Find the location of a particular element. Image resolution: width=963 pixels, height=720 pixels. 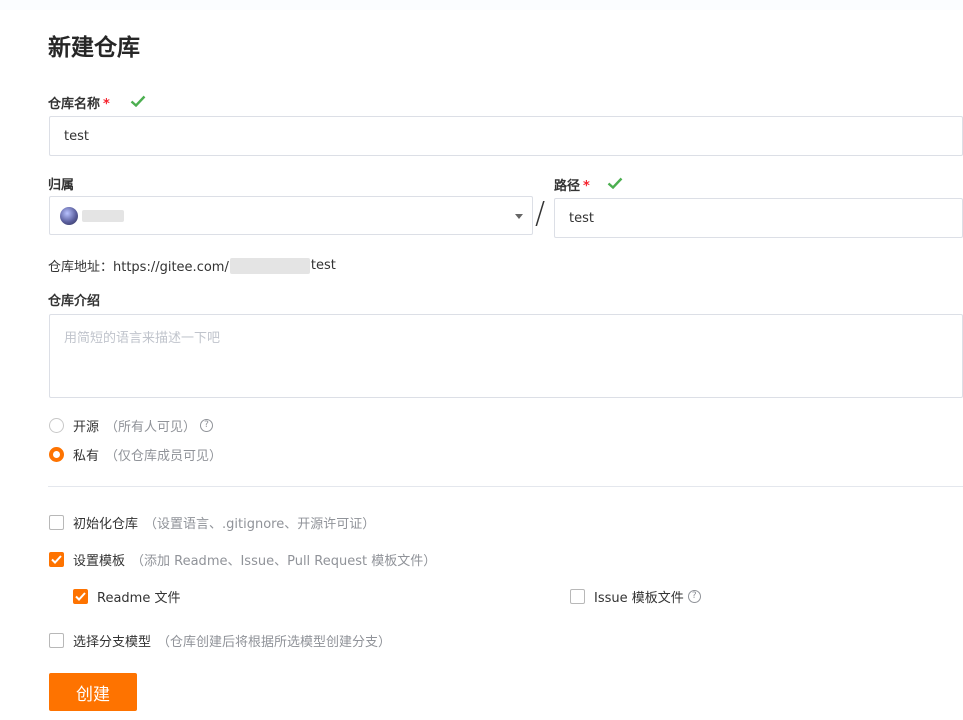

init-repo-hint: （设置语言、.gitignore、开源许可证） is located at coordinates (260, 524).